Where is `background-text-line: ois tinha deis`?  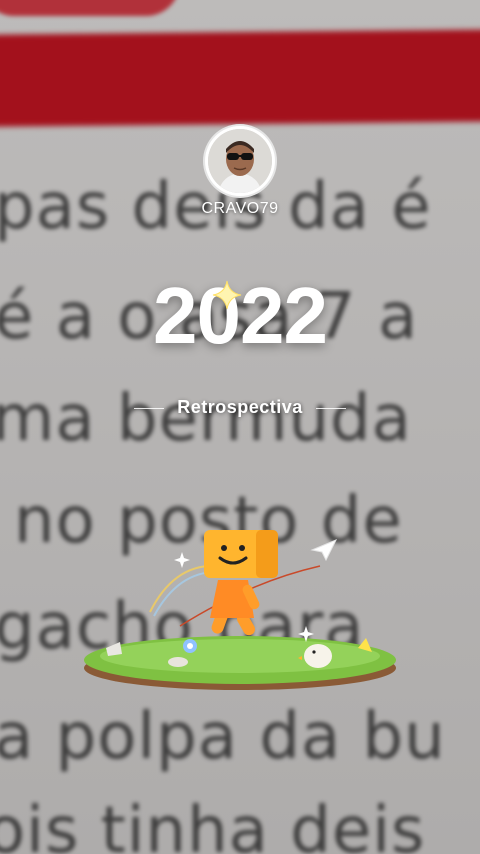
background-text-line: ois tinha deis is located at coordinates (213, 824).